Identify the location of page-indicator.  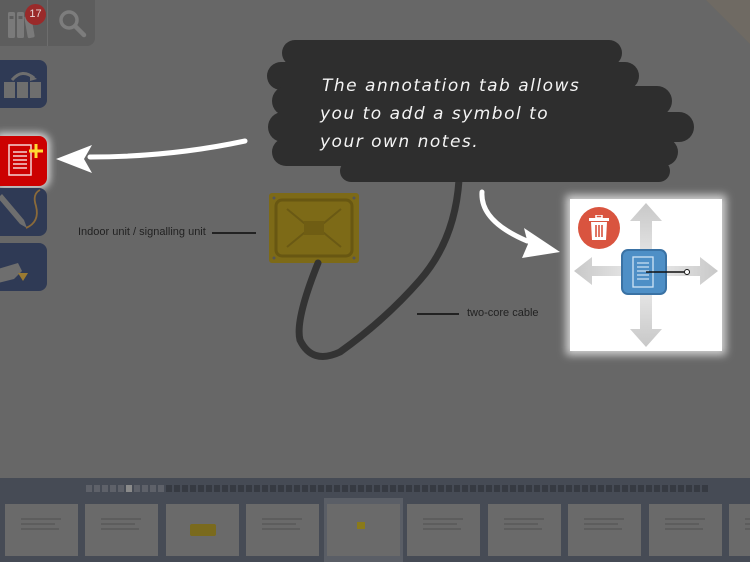
(397, 488).